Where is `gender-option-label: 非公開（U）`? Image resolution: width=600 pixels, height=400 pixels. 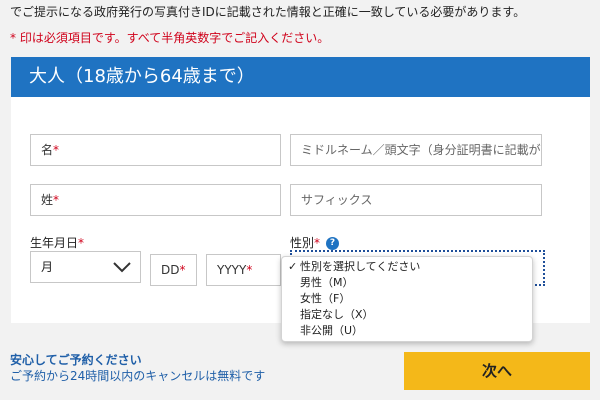
gender-option-label: 非公開（U） is located at coordinates (332, 330).